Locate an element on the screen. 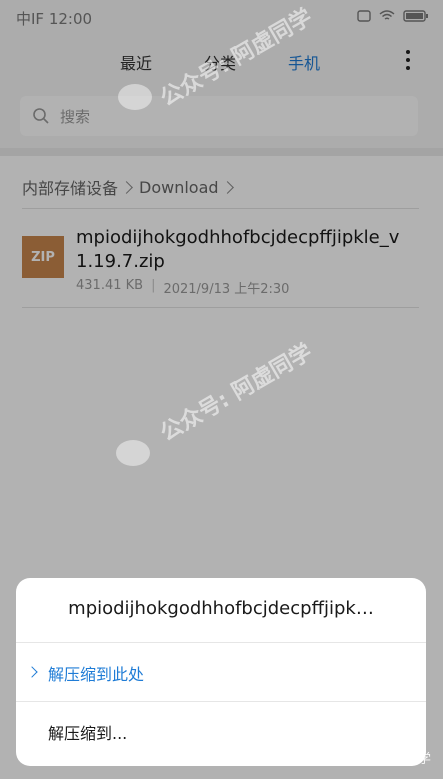  chevron-right-icon is located at coordinates (32, 672).